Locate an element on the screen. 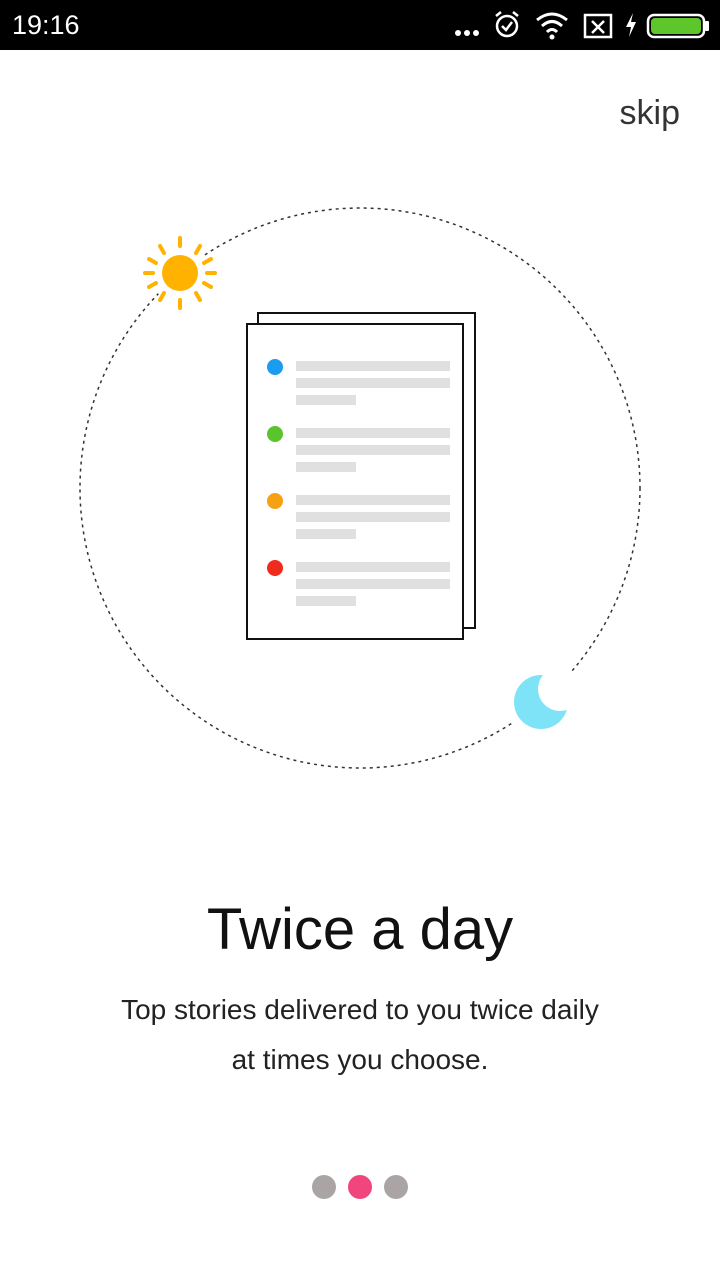  more-dots-icon is located at coordinates (467, 33).